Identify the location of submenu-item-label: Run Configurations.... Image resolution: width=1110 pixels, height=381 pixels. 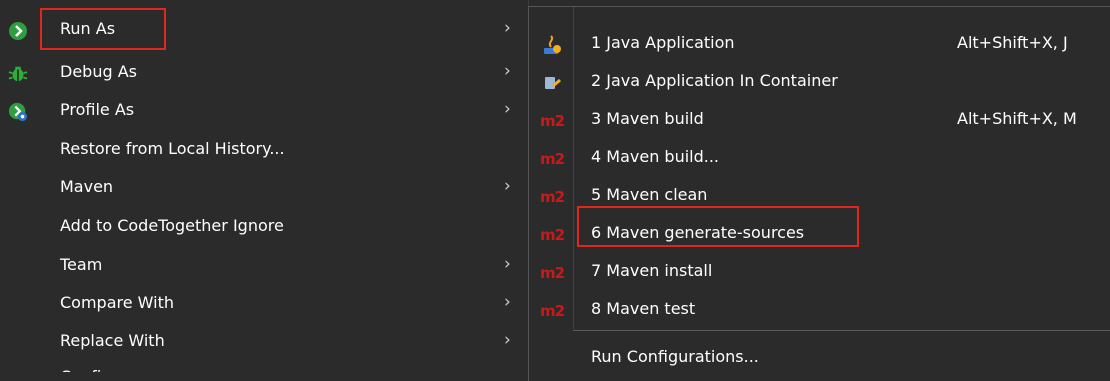
(675, 356).